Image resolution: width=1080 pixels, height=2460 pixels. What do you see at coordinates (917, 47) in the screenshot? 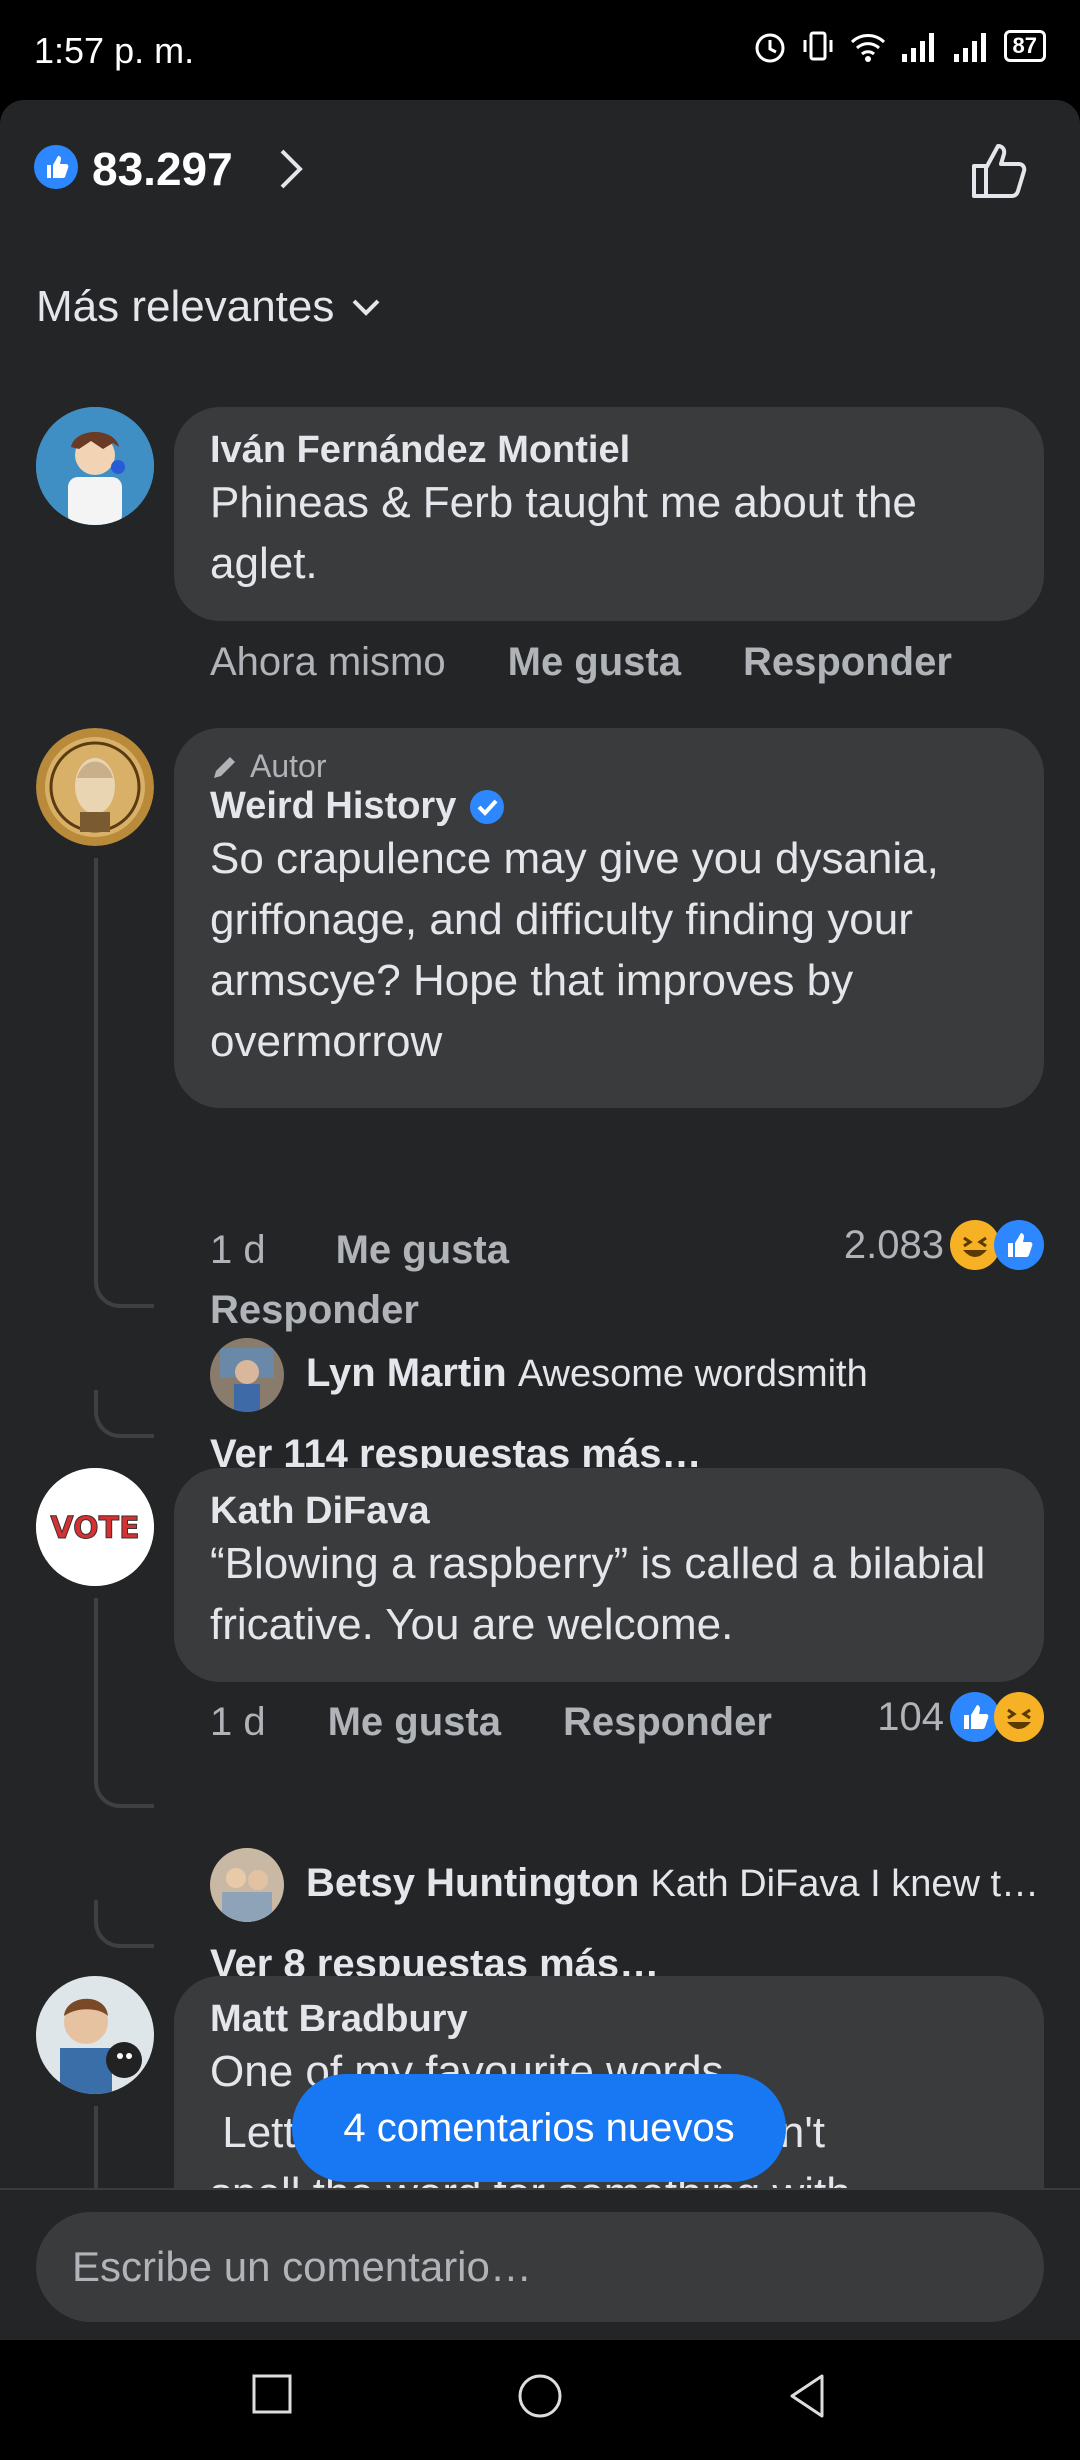
I see `signal-icon` at bounding box center [917, 47].